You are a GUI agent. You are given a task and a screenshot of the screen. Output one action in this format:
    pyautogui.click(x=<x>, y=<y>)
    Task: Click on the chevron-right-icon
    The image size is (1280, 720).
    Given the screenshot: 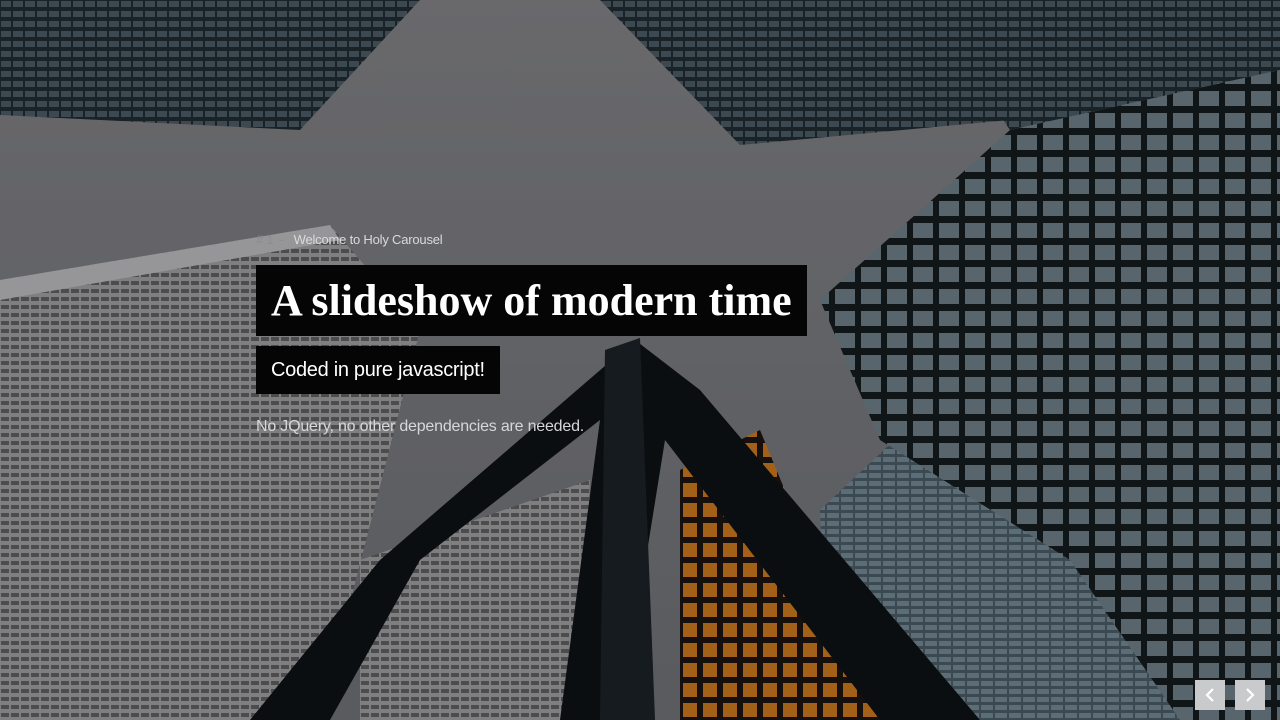 What is the action you would take?
    pyautogui.click(x=1250, y=695)
    